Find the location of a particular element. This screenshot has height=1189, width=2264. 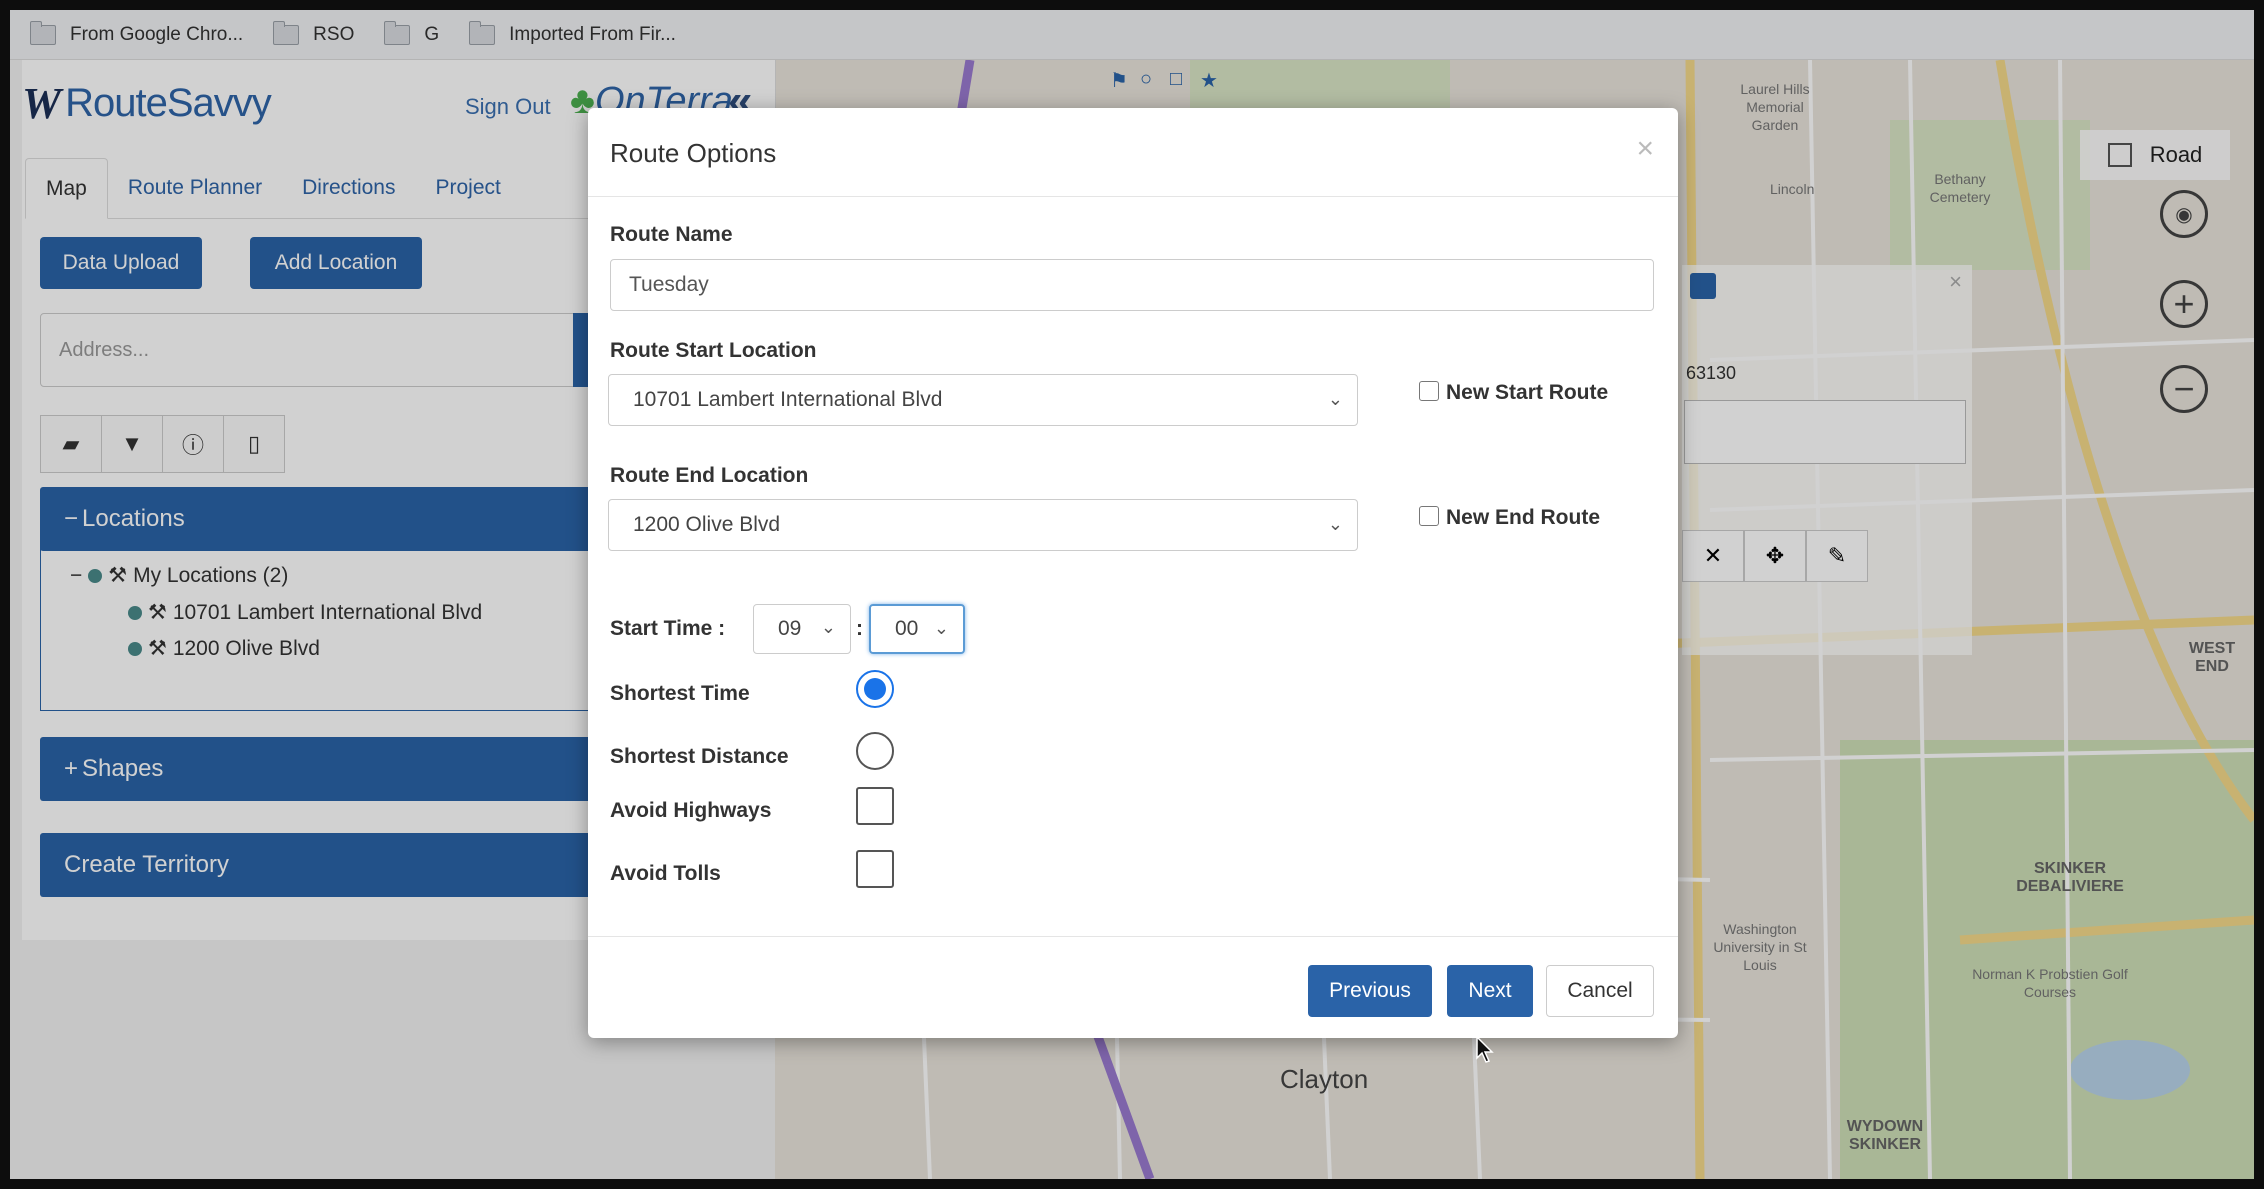

end-location-value: 1200 Olive Blvd is located at coordinates (707, 524).